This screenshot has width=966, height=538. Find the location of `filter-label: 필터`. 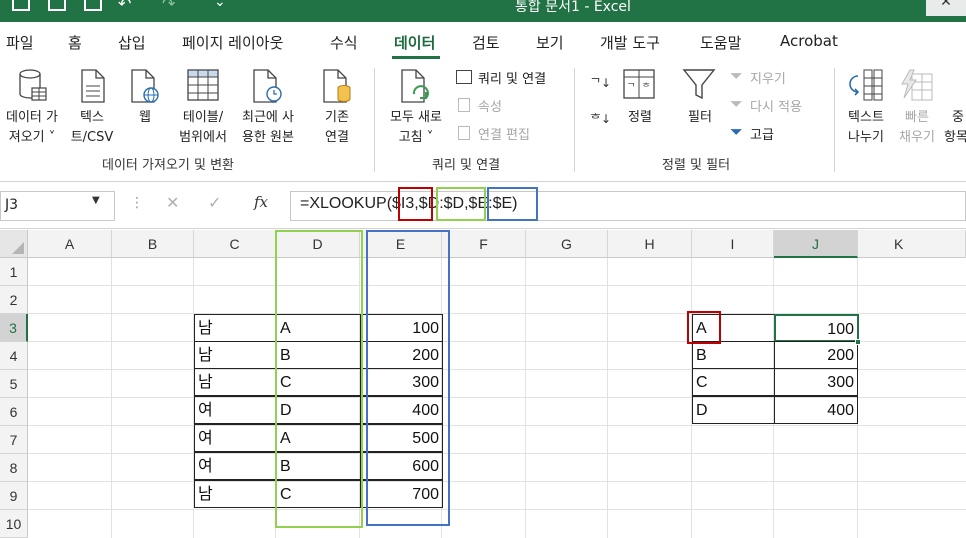

filter-label: 필터 is located at coordinates (700, 117).